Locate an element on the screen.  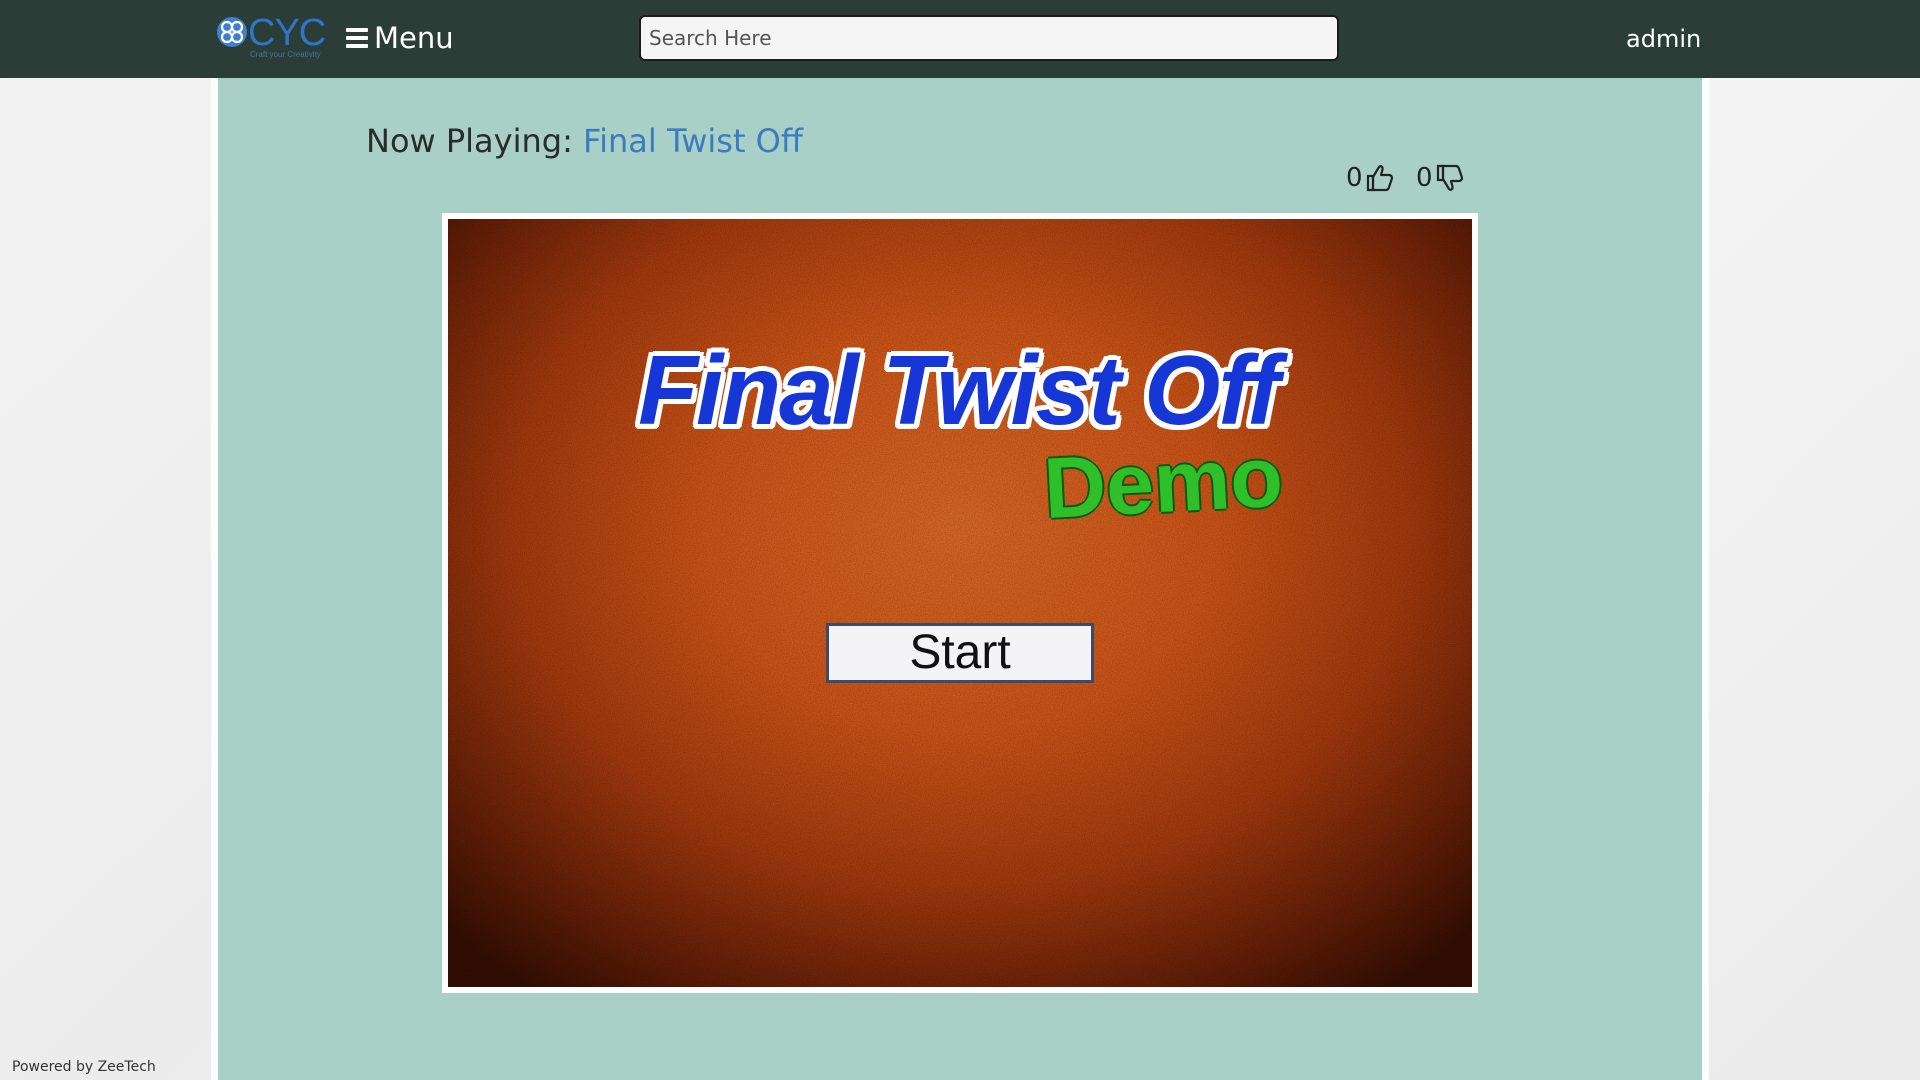
like-count: 0 is located at coordinates (1354, 178).